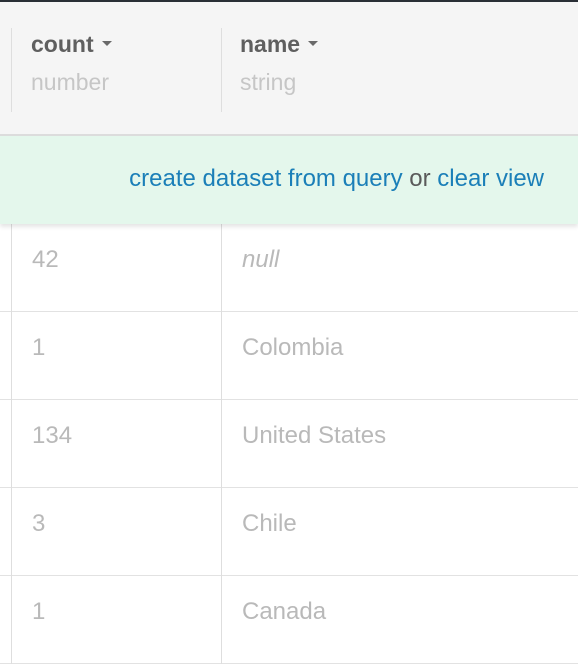 This screenshot has width=578, height=664. Describe the element at coordinates (270, 44) in the screenshot. I see `column-name: name` at that location.